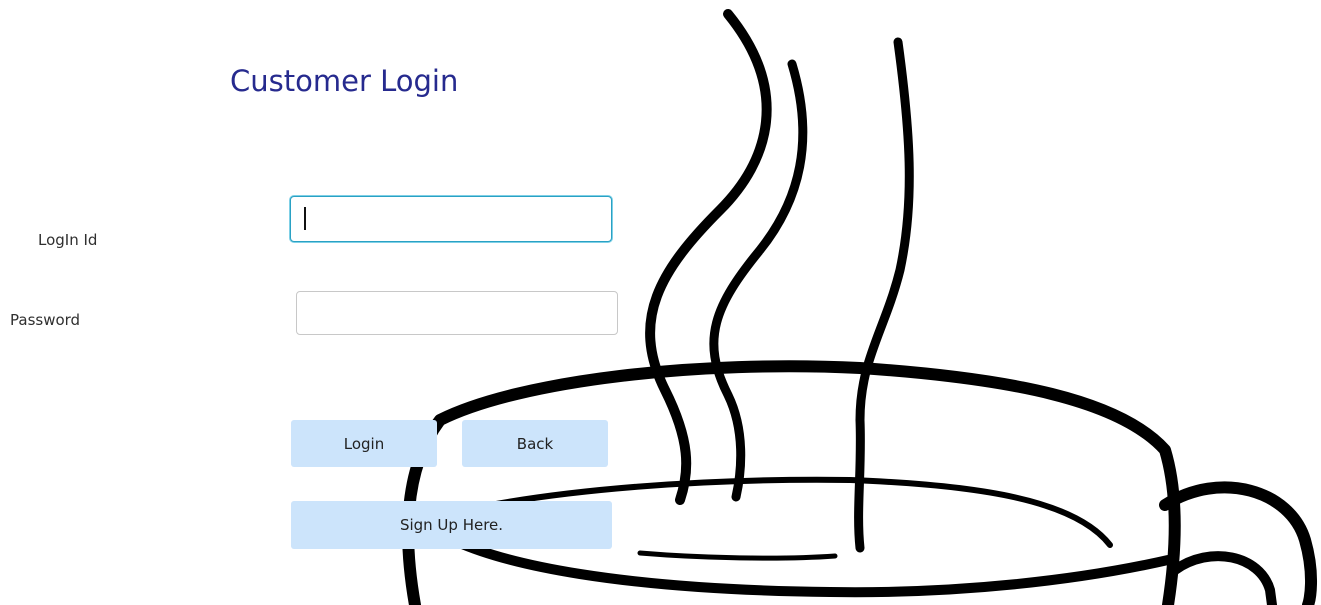  What do you see at coordinates (45, 320) in the screenshot?
I see `password-label: Password` at bounding box center [45, 320].